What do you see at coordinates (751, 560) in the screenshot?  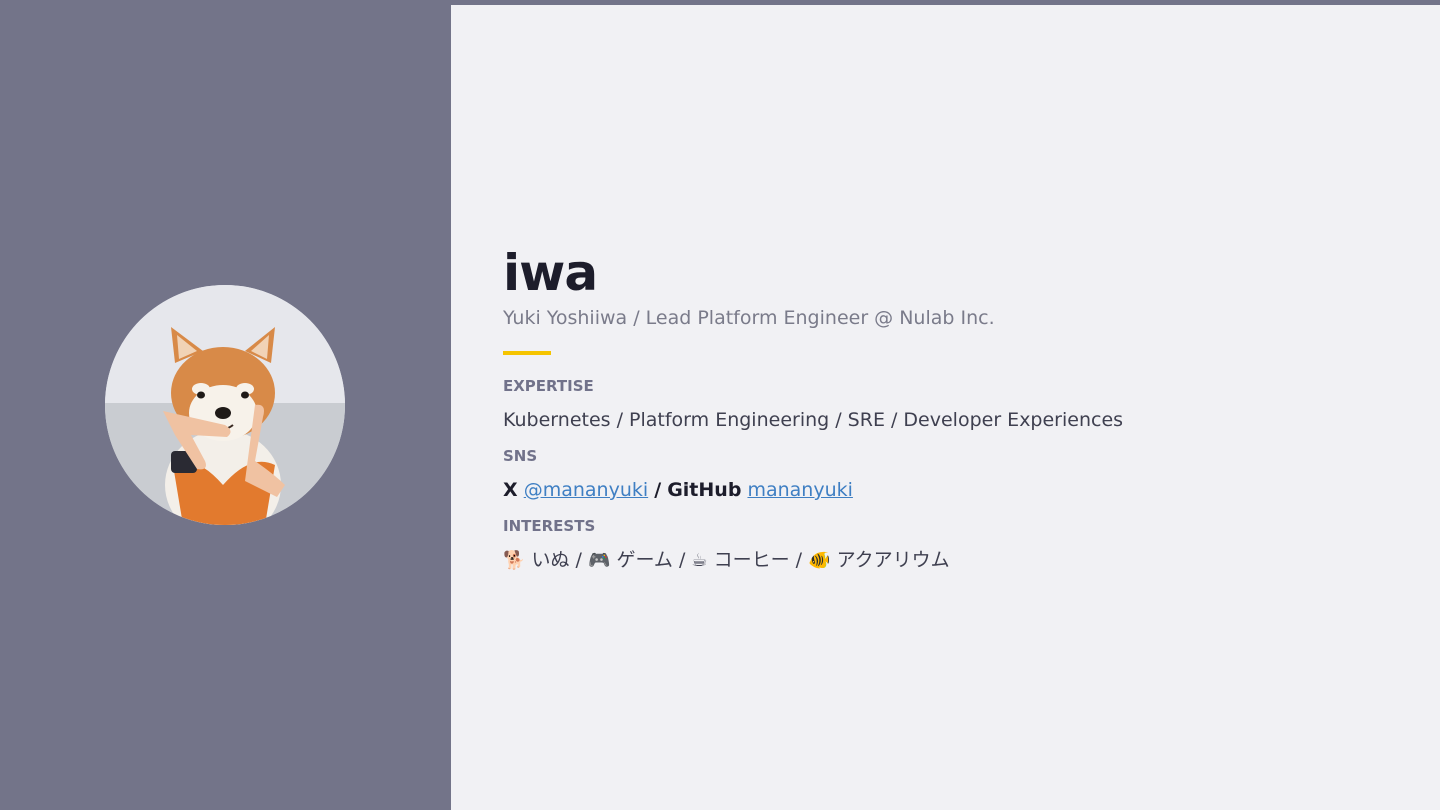 I see `interest-item: コーヒー` at bounding box center [751, 560].